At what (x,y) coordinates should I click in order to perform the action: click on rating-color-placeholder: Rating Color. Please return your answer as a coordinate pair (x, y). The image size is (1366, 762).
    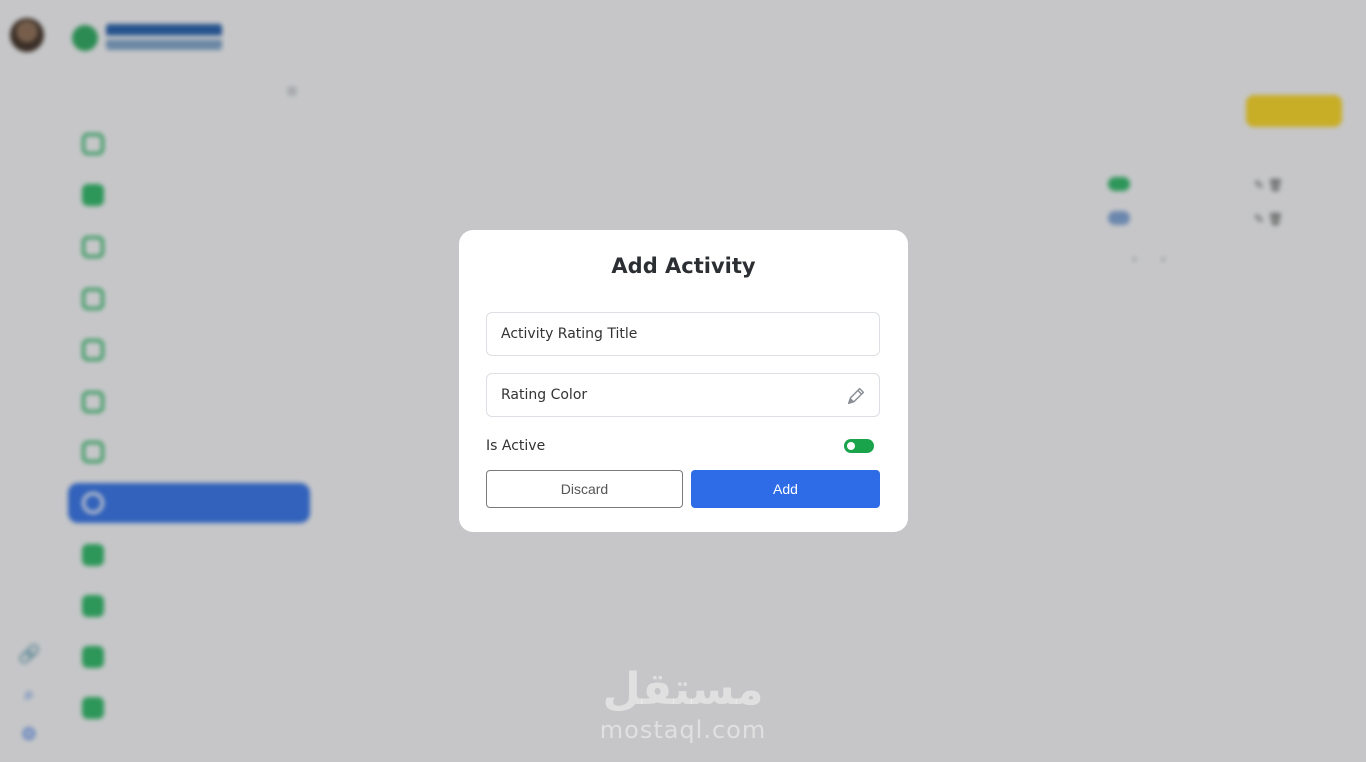
    Looking at the image, I should click on (544, 395).